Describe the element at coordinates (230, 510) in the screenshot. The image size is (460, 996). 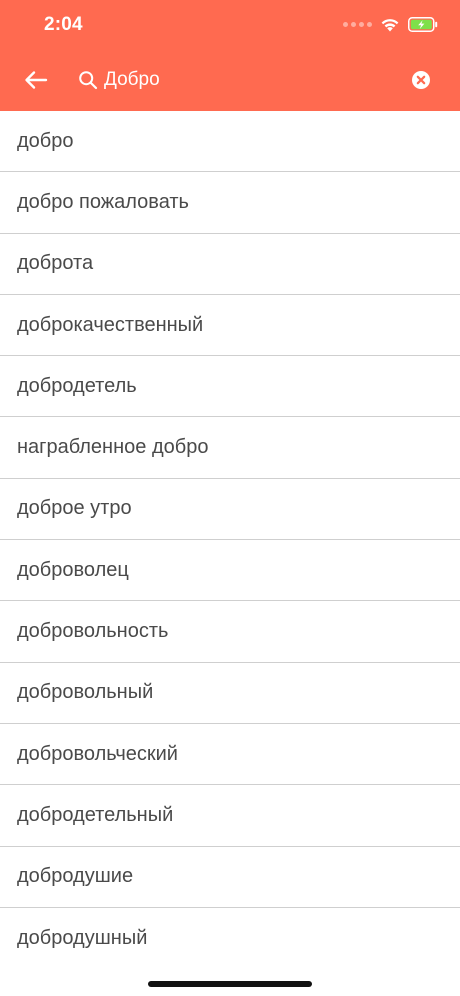
I see `result-item: доброе утро` at that location.